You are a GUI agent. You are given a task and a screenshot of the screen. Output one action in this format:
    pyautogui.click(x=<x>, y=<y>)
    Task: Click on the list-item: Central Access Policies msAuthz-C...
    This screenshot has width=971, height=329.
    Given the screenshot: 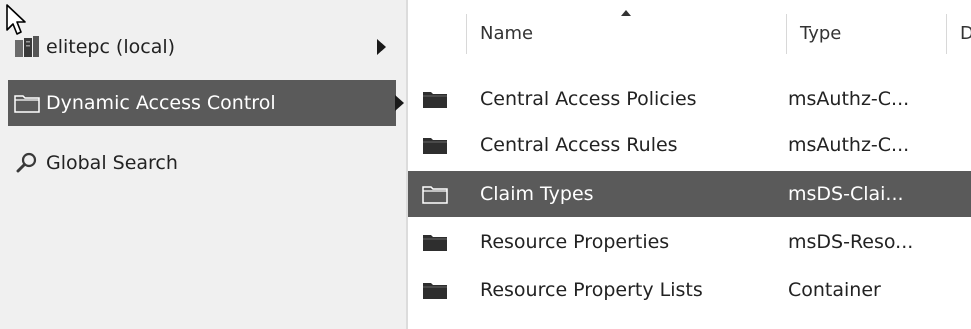 What is the action you would take?
    pyautogui.click(x=689, y=99)
    